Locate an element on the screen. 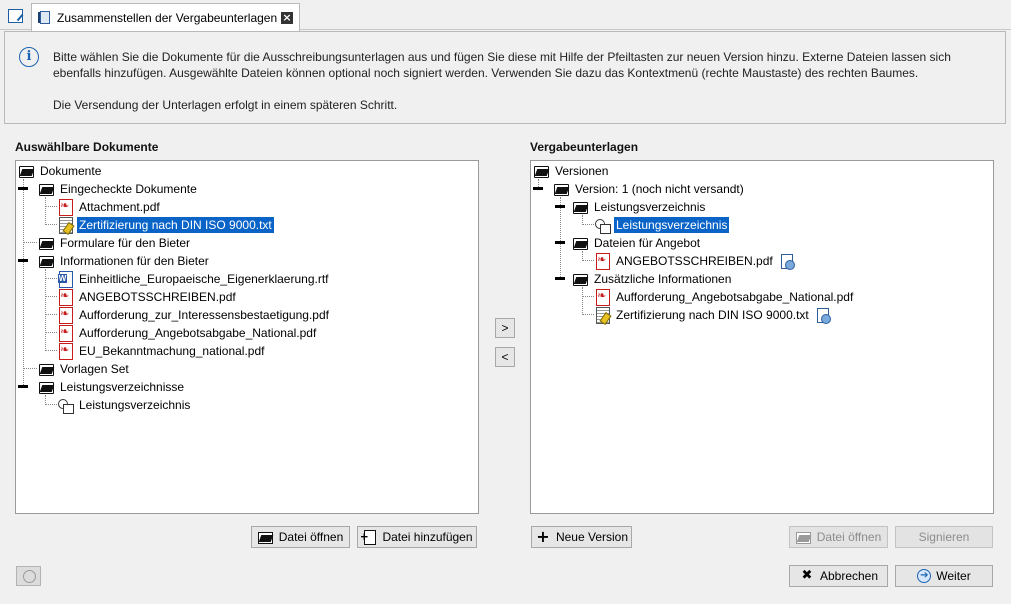 Image resolution: width=1011 pixels, height=604 pixels. tab-title: Zusammenstellen der Vergabeunterlagen is located at coordinates (167, 17).